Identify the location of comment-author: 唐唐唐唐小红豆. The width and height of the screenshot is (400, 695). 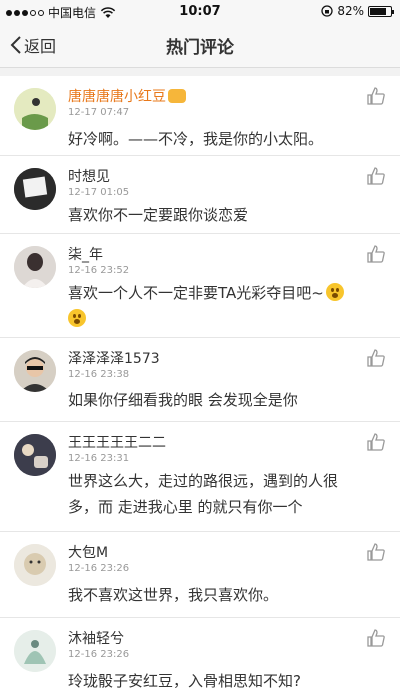
(127, 96).